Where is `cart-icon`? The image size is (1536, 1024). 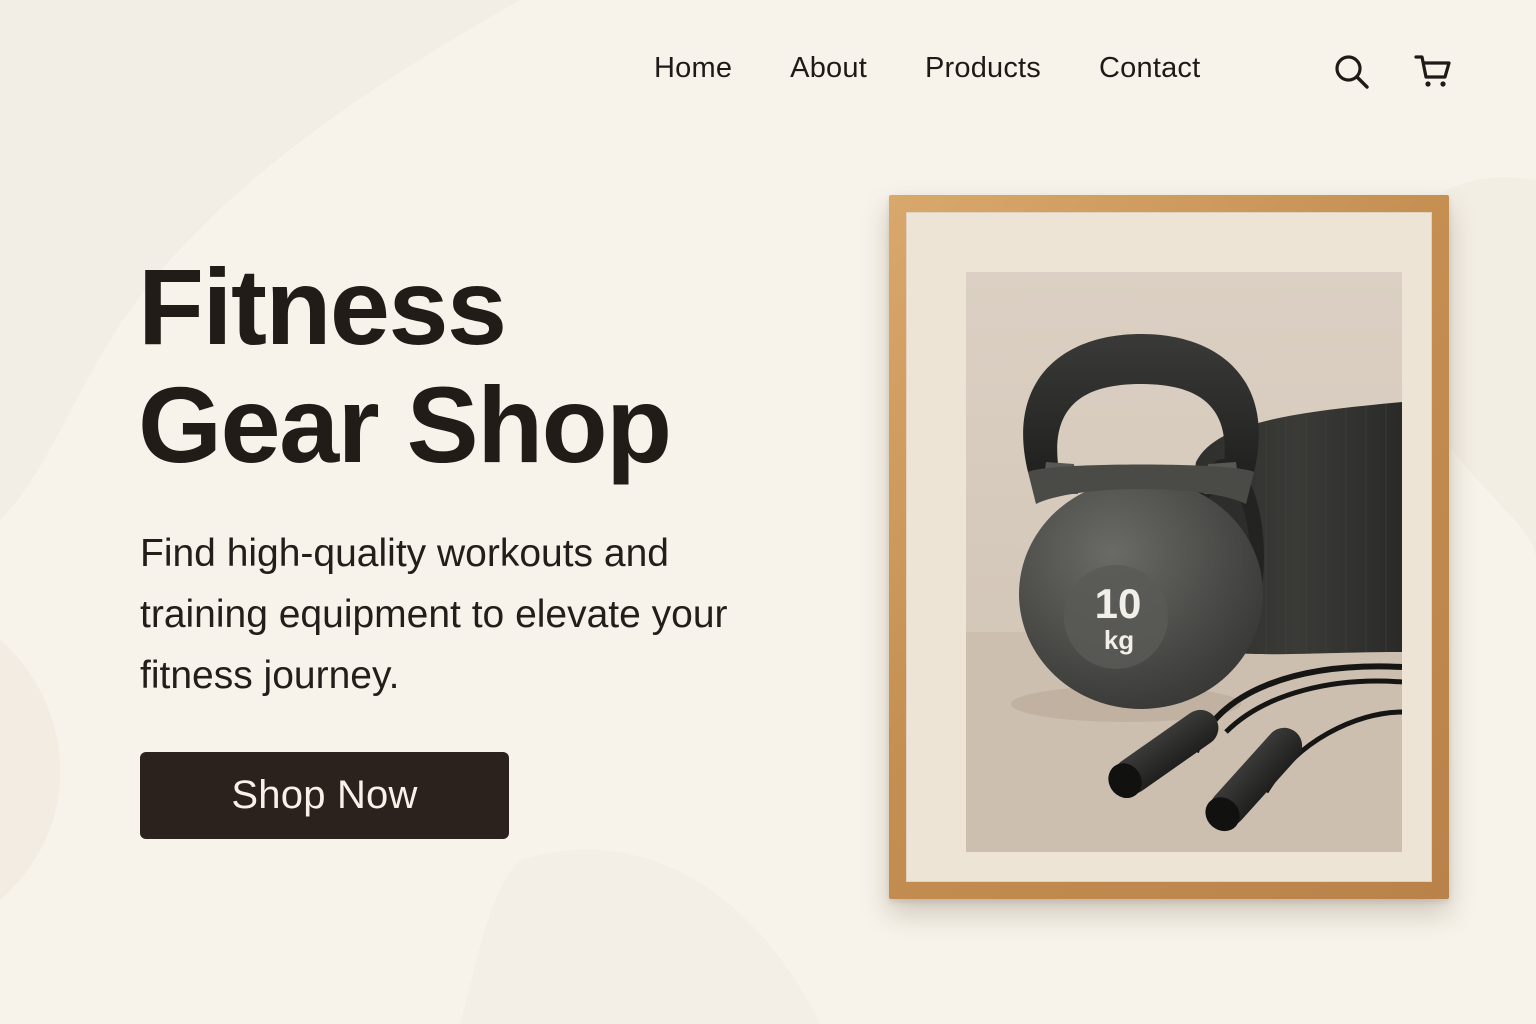 cart-icon is located at coordinates (1432, 71).